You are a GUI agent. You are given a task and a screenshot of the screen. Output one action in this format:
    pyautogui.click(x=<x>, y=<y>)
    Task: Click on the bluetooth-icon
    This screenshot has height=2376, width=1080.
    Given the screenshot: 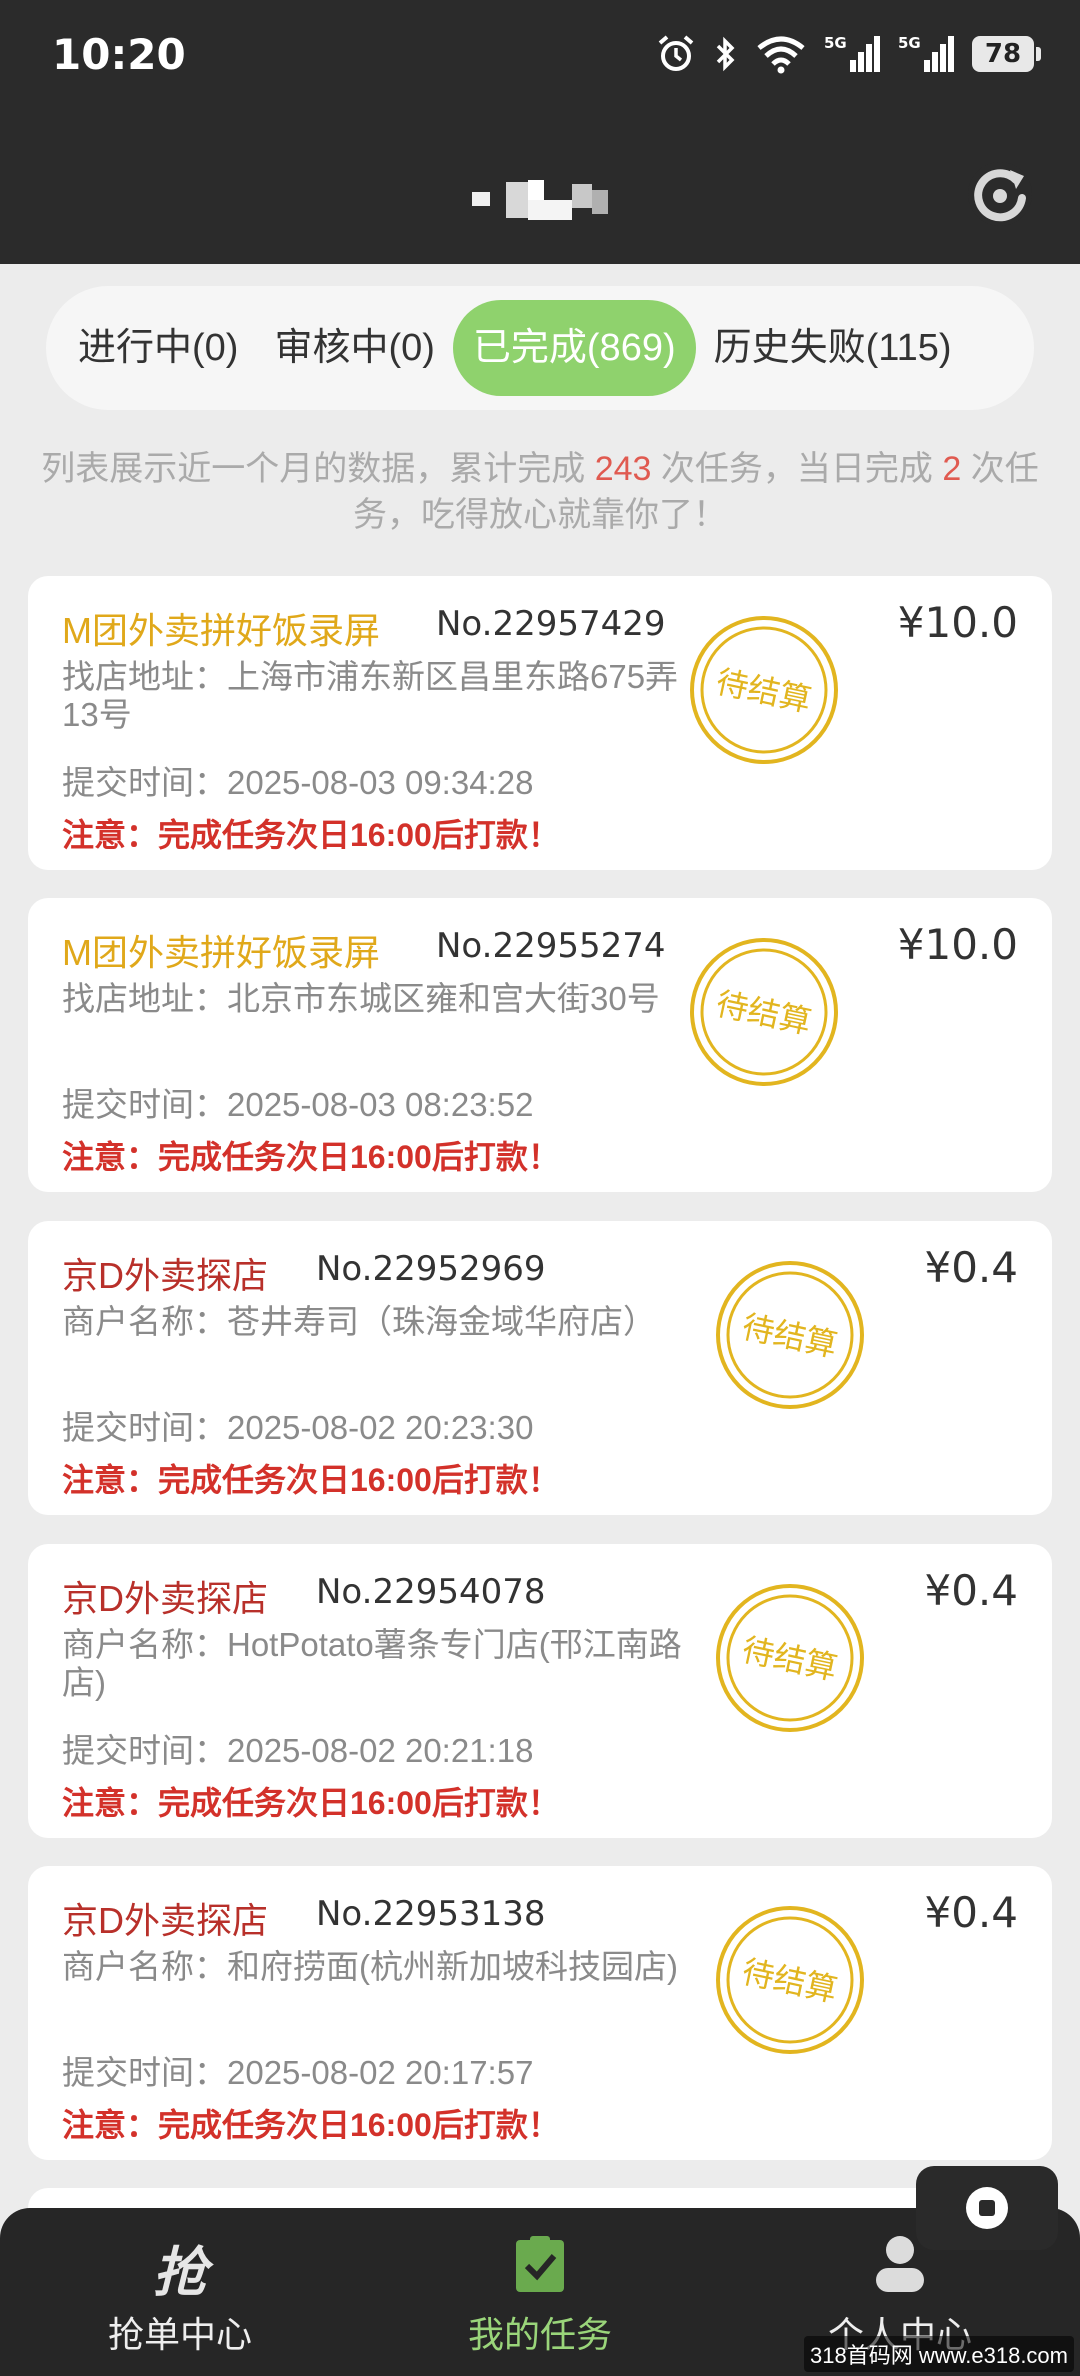 What is the action you would take?
    pyautogui.click(x=725, y=54)
    